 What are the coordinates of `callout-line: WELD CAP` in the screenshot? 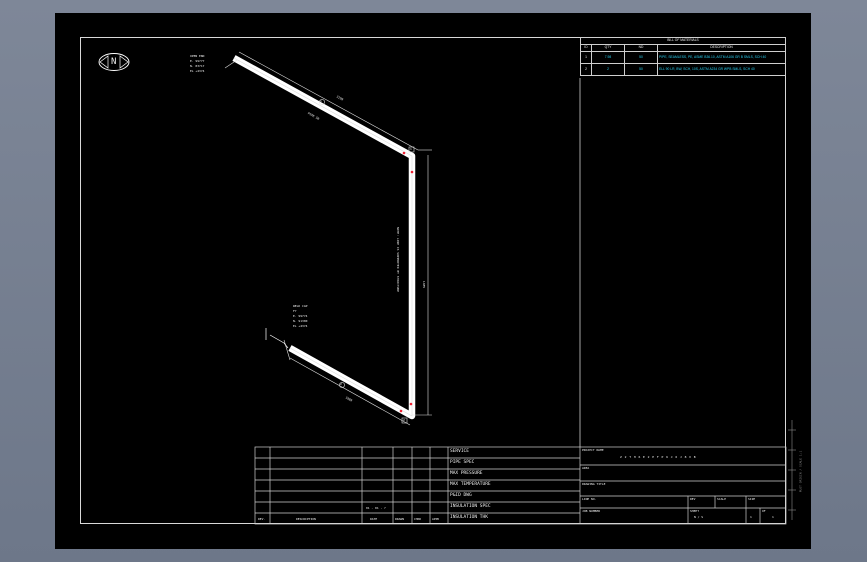 It's located at (300, 306).